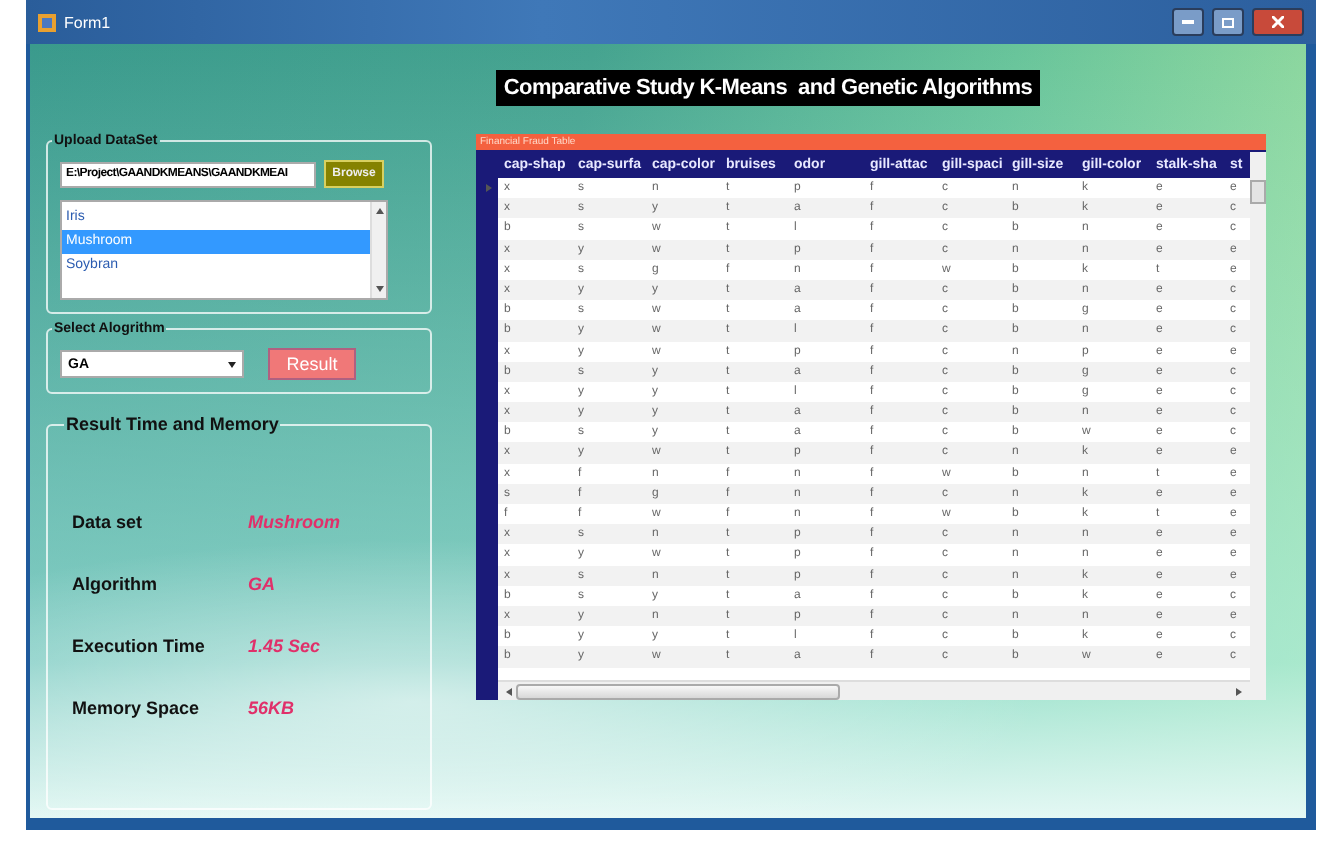 This screenshot has height=850, width=1330. Describe the element at coordinates (379, 290) in the screenshot. I see `scroll-down-icon` at that location.